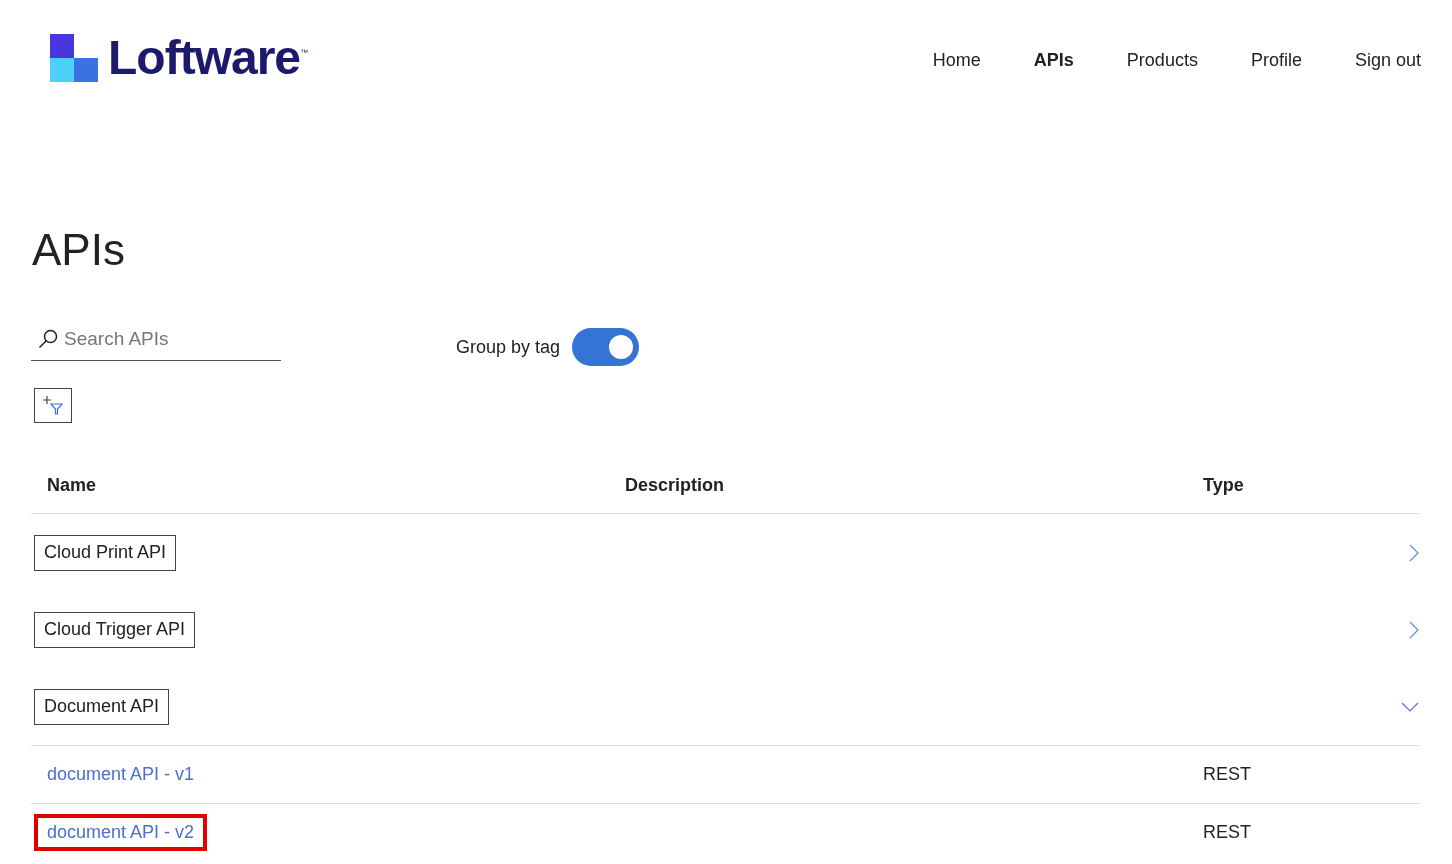 The width and height of the screenshot is (1452, 864). What do you see at coordinates (48, 338) in the screenshot?
I see `search-icon` at bounding box center [48, 338].